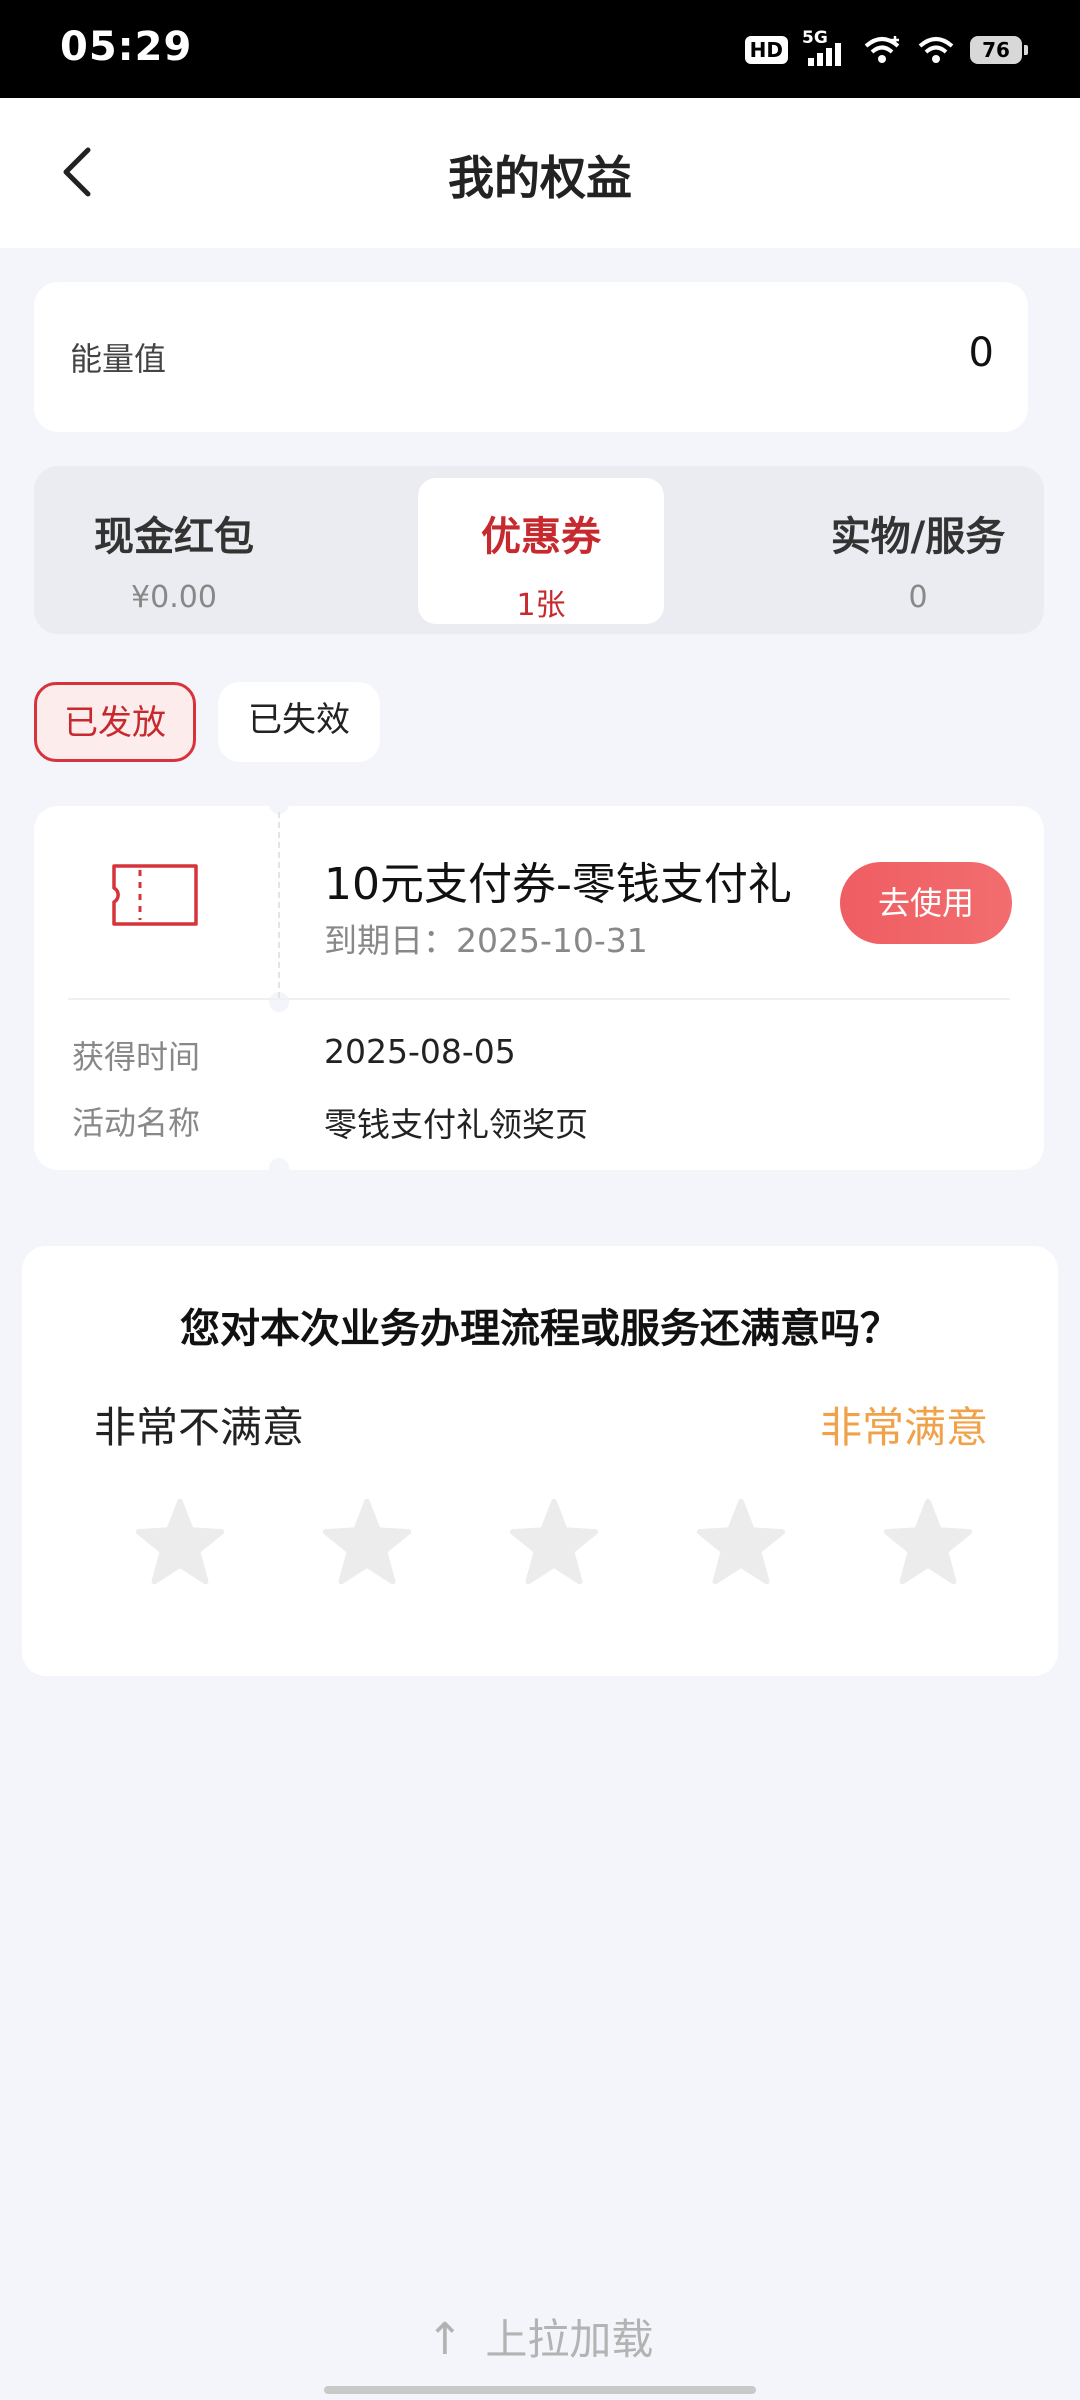  What do you see at coordinates (926, 903) in the screenshot?
I see `use-coupon-button: 去使用` at bounding box center [926, 903].